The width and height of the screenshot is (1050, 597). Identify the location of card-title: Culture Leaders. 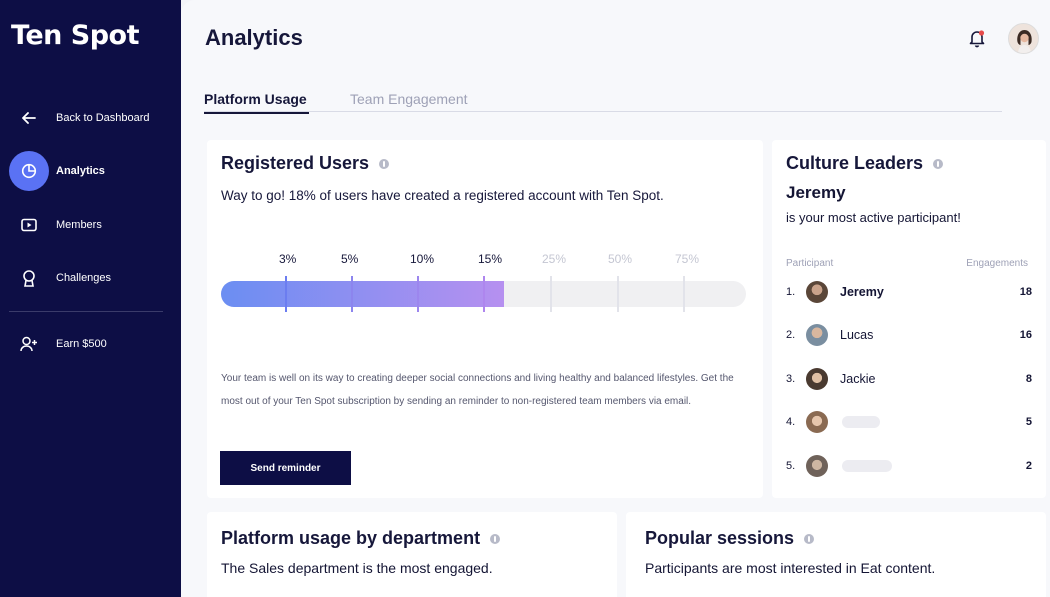
(865, 163).